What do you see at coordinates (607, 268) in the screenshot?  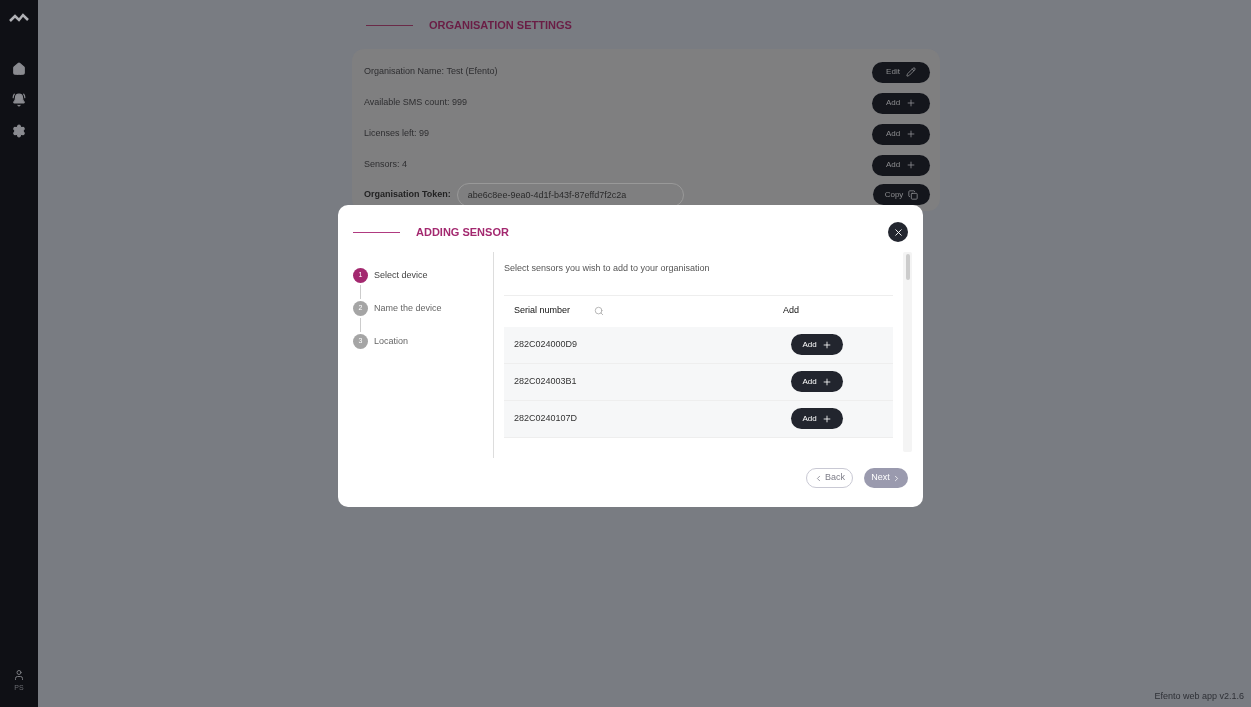 I see `instruction-text: Select sensors you wish to add to your organisation` at bounding box center [607, 268].